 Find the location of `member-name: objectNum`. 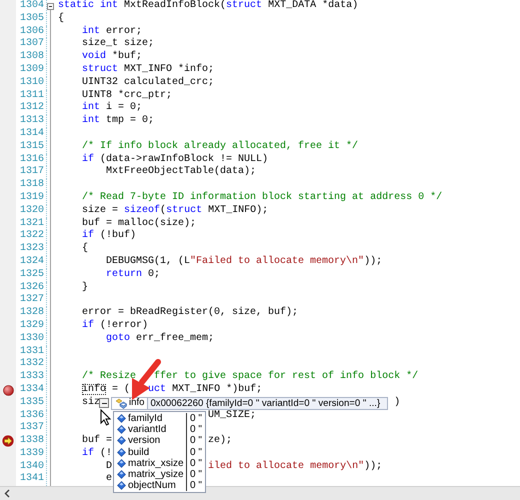

member-name: objectNum is located at coordinates (156, 486).